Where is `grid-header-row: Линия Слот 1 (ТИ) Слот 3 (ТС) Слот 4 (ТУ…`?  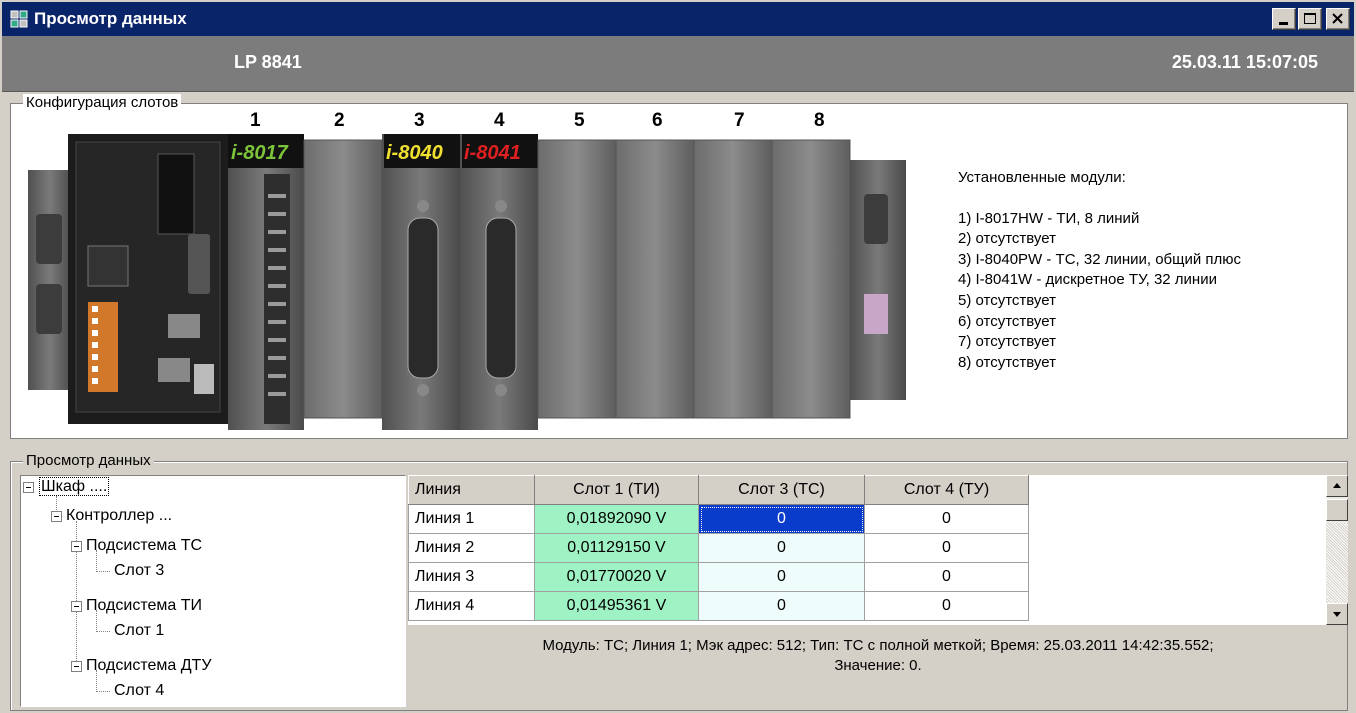 grid-header-row: Линия Слот 1 (ТИ) Слот 3 (ТС) Слот 4 (ТУ… is located at coordinates (718, 490).